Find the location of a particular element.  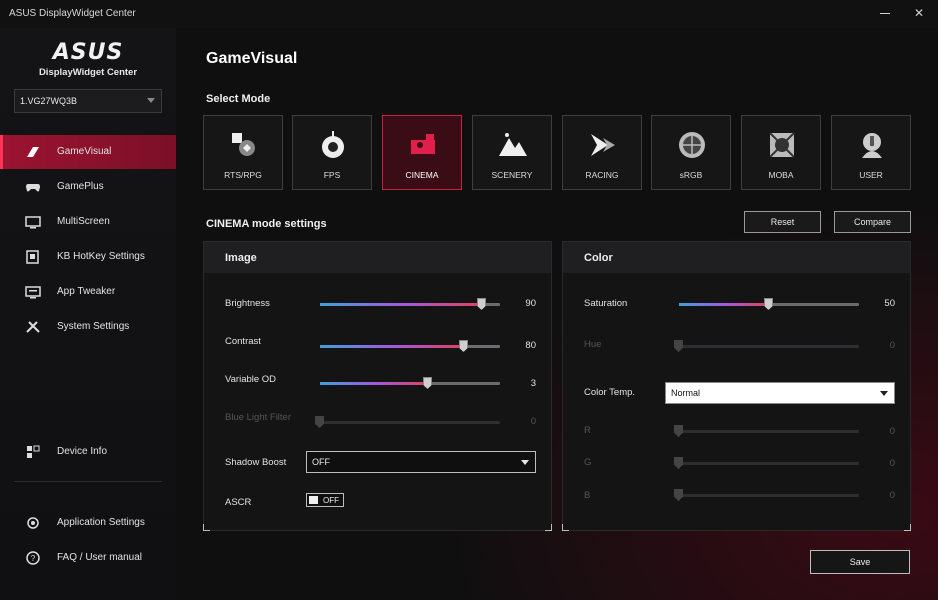

monitor-select-value: 1.VG27WQ3B is located at coordinates (49, 101).